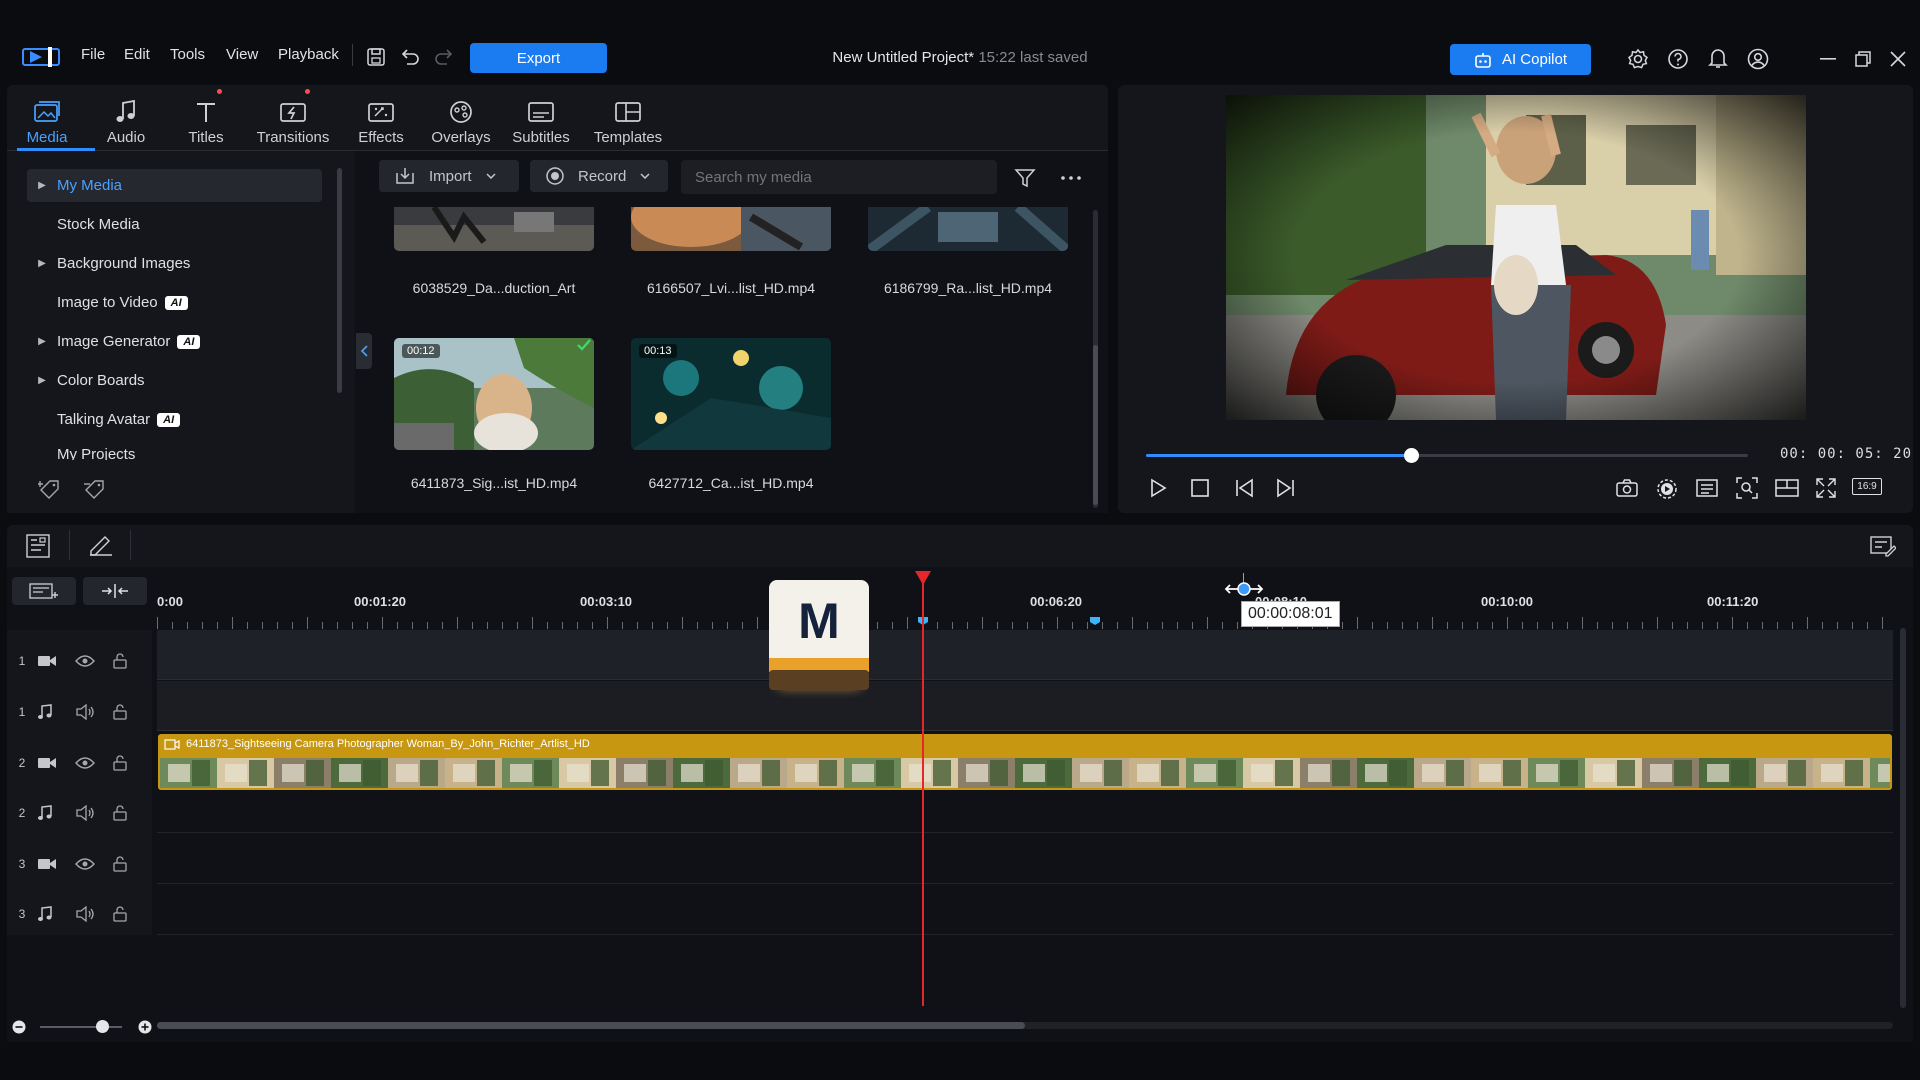 Image resolution: width=1920 pixels, height=1080 pixels. What do you see at coordinates (923, 792) in the screenshot?
I see `timeline-playhead` at bounding box center [923, 792].